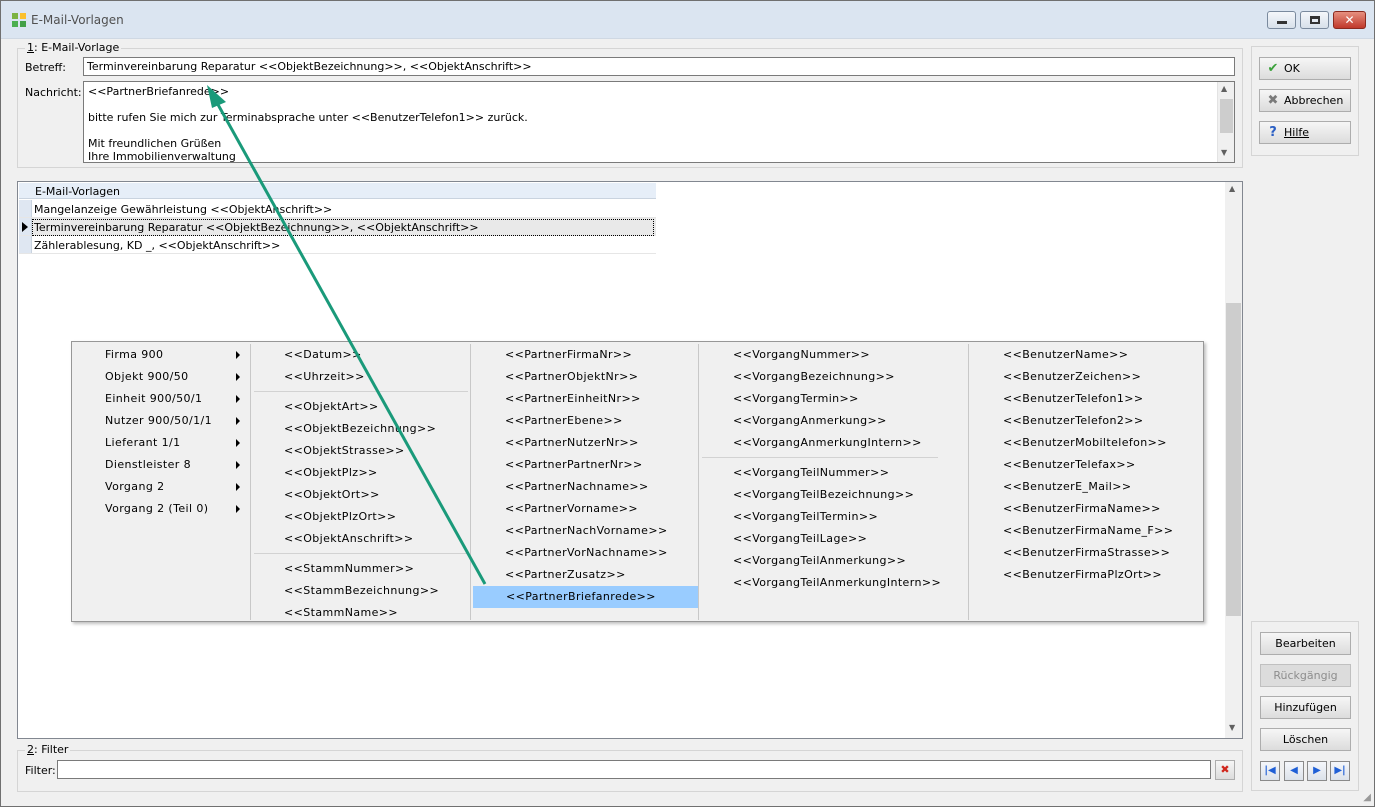 The width and height of the screenshot is (1375, 807). What do you see at coordinates (584, 399) in the screenshot?
I see `menu-placeholder-item: <<PartnerEinheitNr>>` at bounding box center [584, 399].